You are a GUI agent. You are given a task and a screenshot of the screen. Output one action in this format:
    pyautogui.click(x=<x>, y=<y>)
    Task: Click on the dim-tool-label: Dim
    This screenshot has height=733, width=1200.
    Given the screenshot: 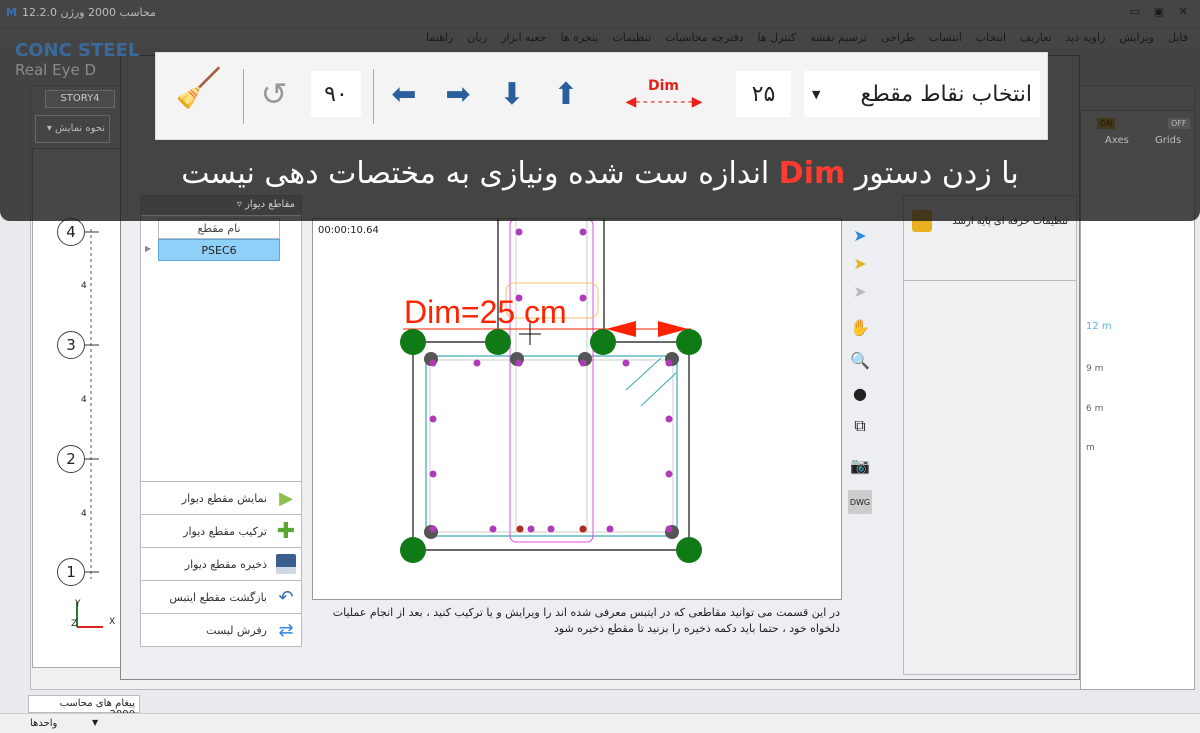 What is the action you would take?
    pyautogui.click(x=663, y=86)
    